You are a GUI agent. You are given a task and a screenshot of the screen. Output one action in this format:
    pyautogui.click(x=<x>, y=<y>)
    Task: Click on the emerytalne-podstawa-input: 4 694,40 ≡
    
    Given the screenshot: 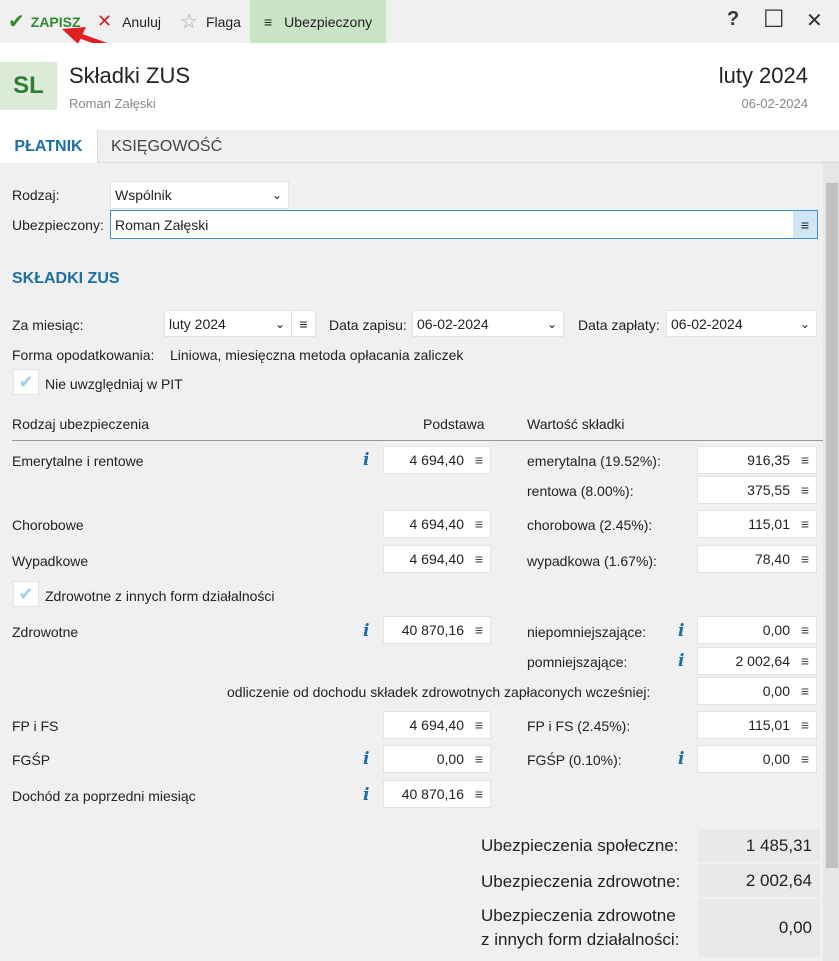 What is the action you would take?
    pyautogui.click(x=437, y=460)
    